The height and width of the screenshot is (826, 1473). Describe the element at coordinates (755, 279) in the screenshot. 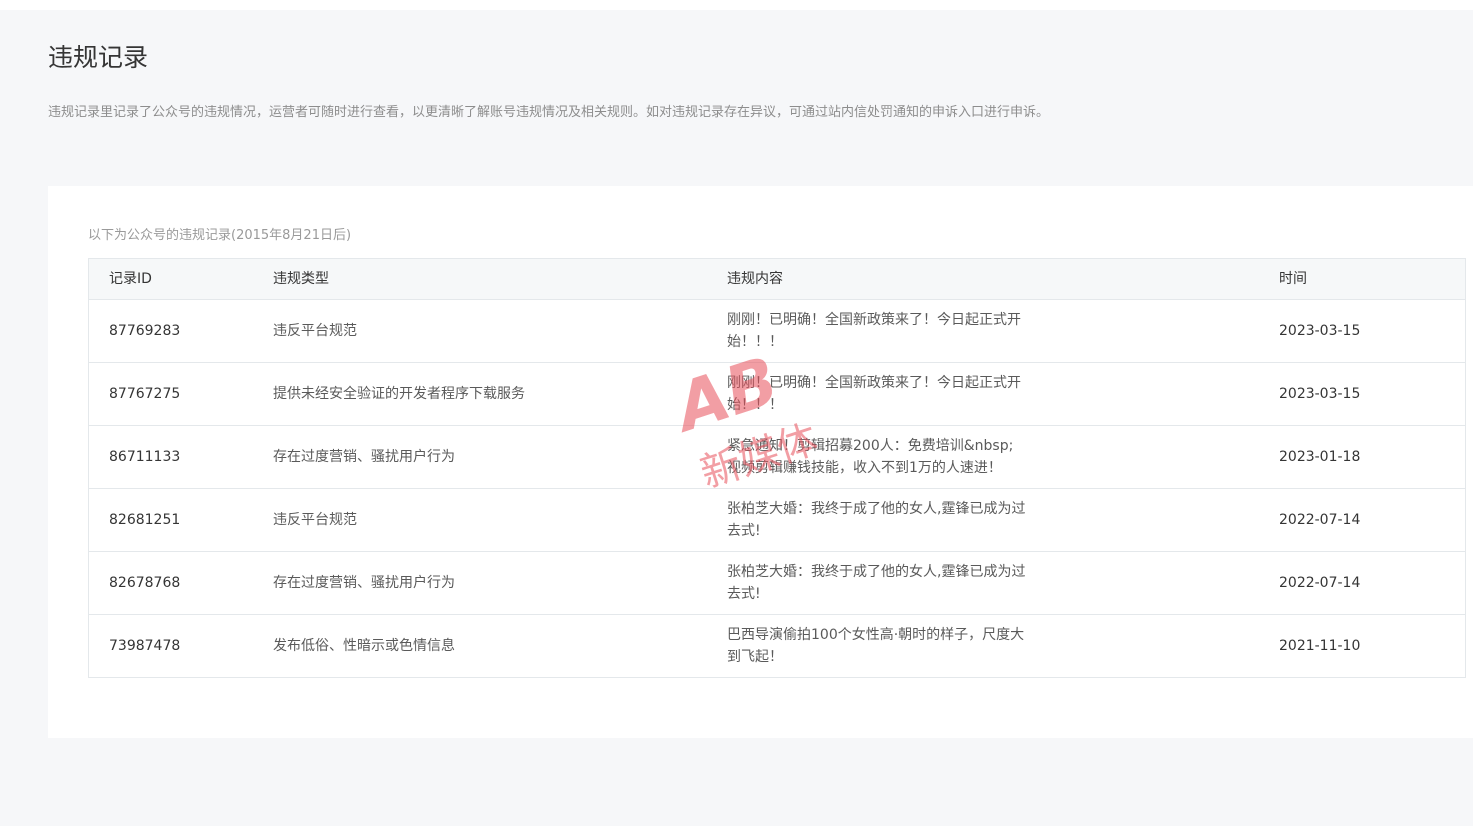

I see `header-content: 违规内容` at that location.